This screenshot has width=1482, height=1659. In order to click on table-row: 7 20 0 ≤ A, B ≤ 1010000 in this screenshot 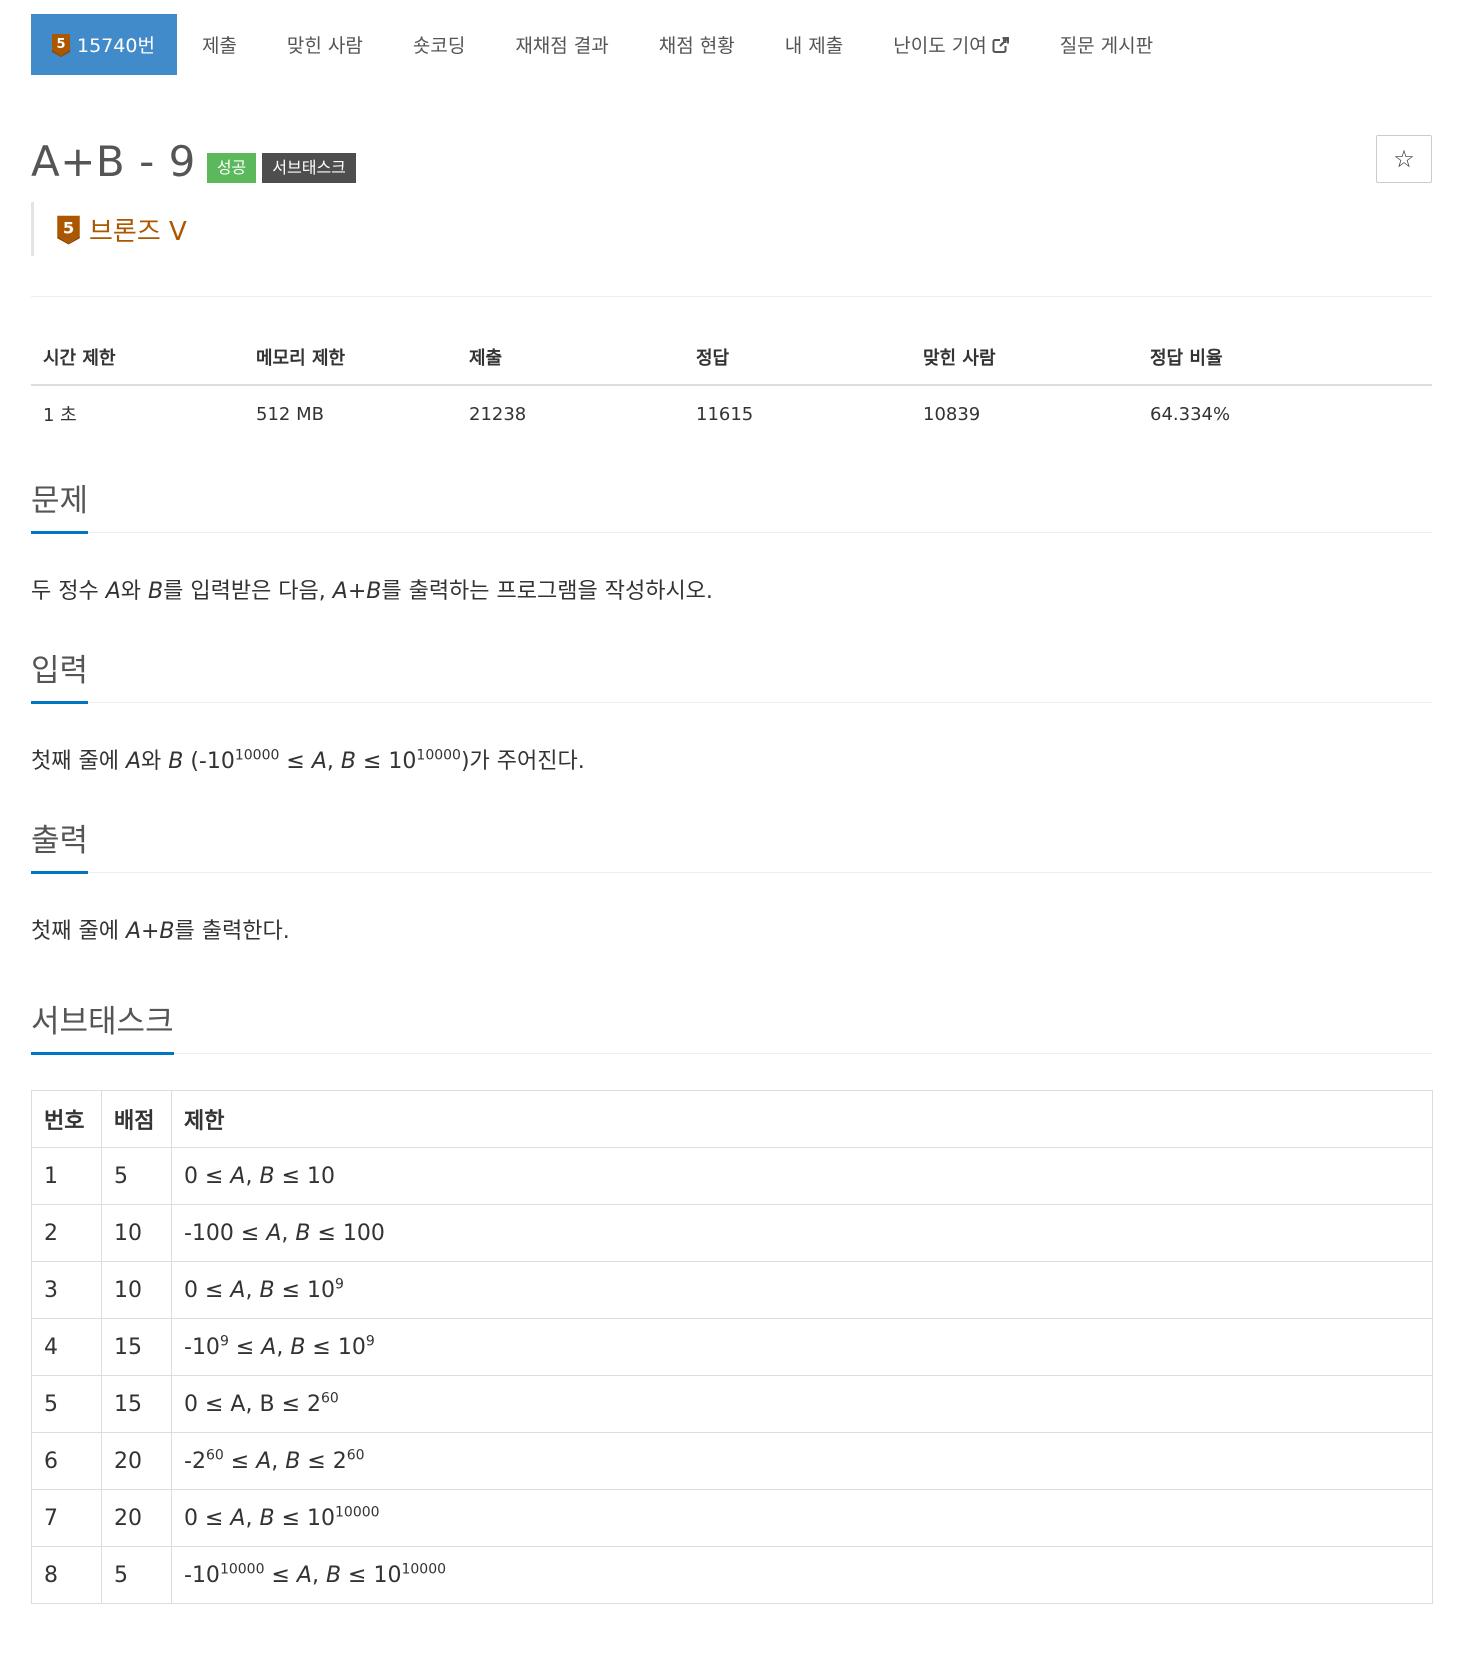, I will do `click(732, 1518)`.